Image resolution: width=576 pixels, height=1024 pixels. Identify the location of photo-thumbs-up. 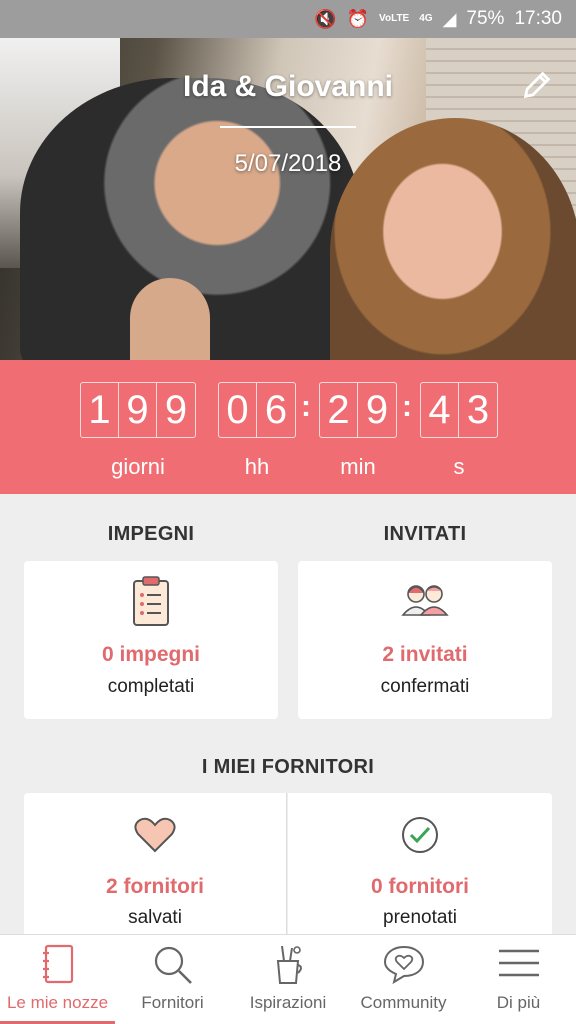
(170, 319).